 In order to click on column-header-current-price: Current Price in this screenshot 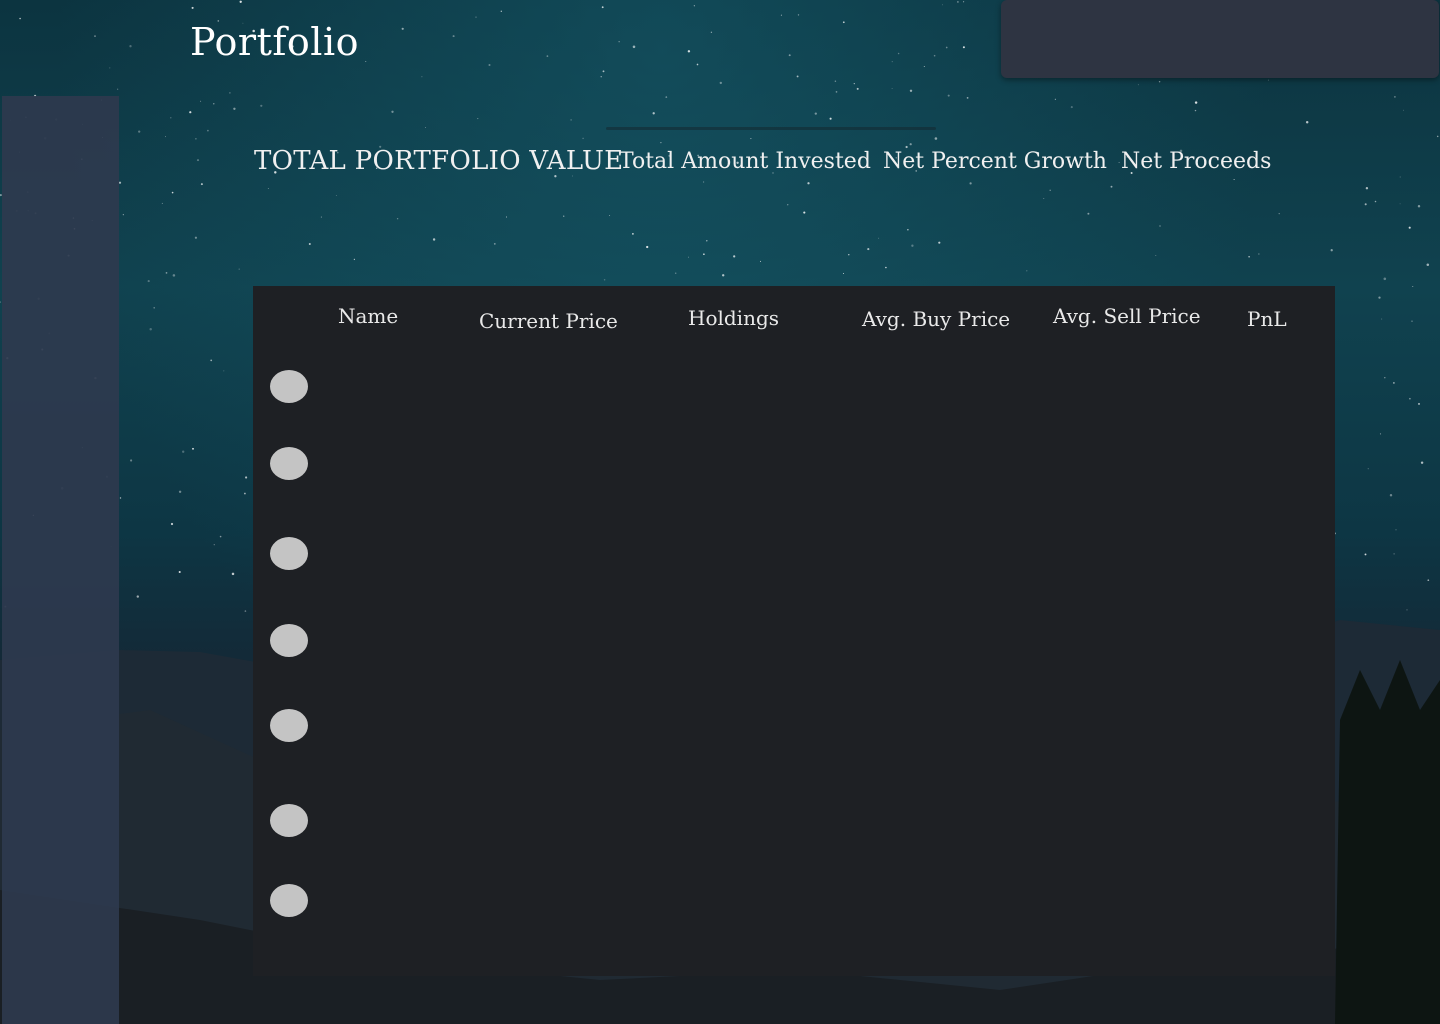, I will do `click(548, 321)`.